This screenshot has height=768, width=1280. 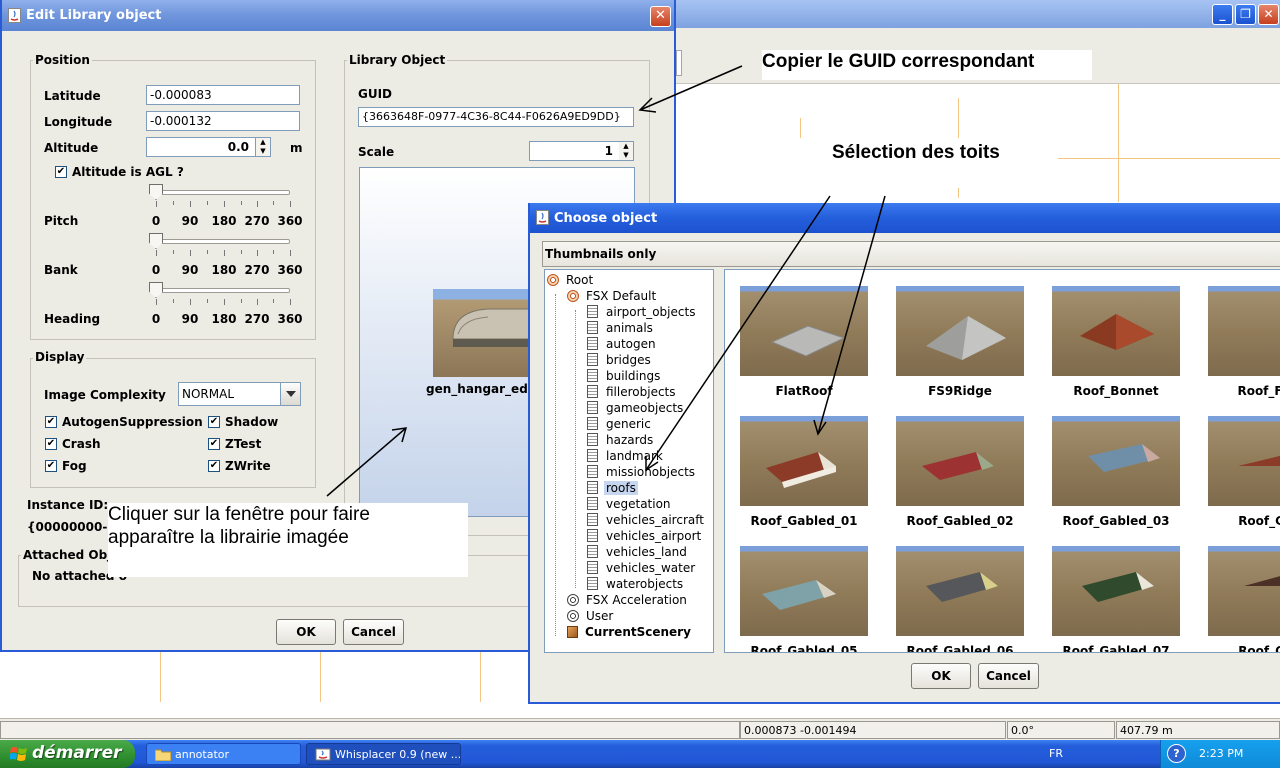 What do you see at coordinates (636, 584) in the screenshot?
I see `tree-node: waterobjects` at bounding box center [636, 584].